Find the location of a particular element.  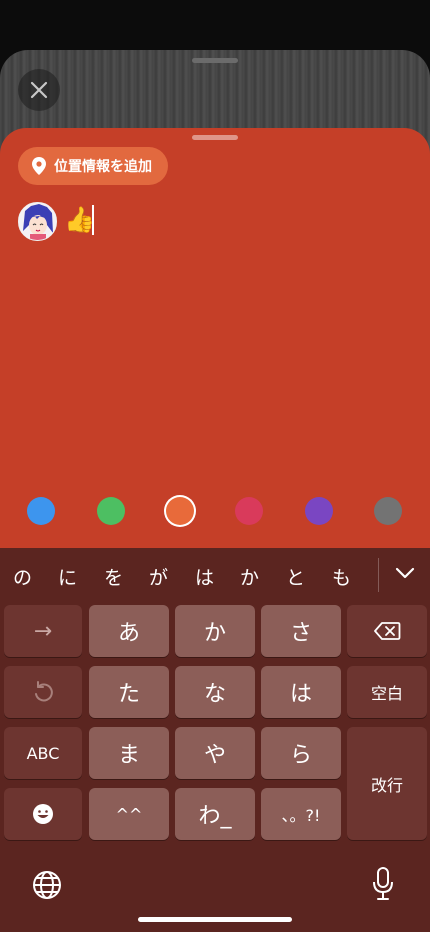

suggestion-item: か is located at coordinates (249, 576).